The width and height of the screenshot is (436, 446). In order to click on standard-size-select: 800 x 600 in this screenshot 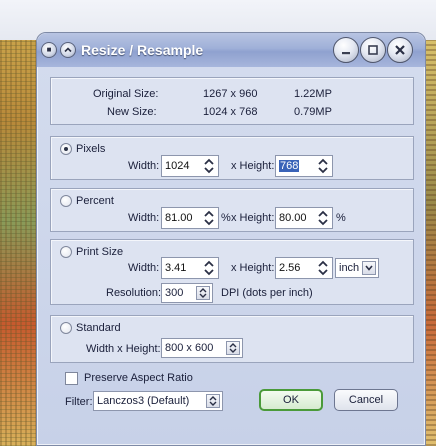, I will do `click(202, 348)`.